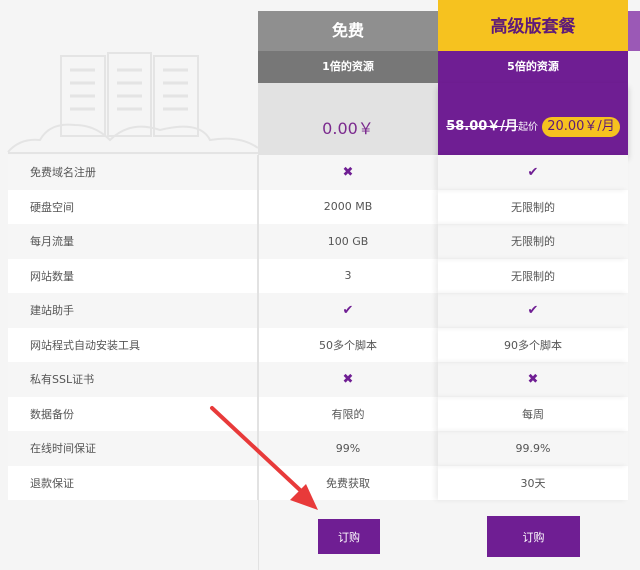  Describe the element at coordinates (318, 241) in the screenshot. I see `feature-row: 每月流量 100 GB 无限制的` at that location.